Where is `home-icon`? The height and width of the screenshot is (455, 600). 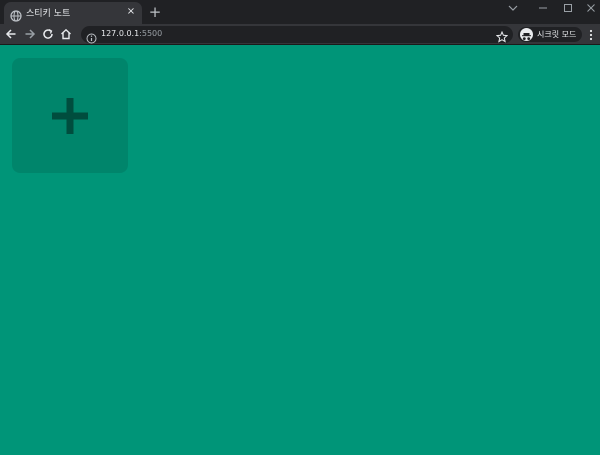 home-icon is located at coordinates (66, 34).